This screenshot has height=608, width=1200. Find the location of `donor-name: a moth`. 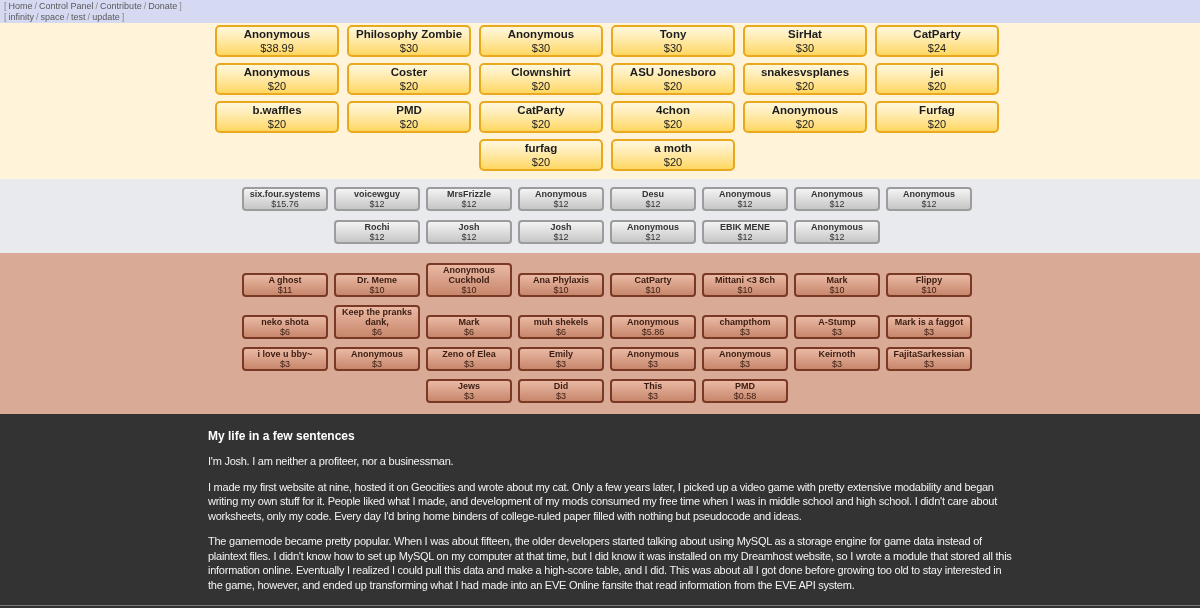

donor-name: a moth is located at coordinates (673, 148).